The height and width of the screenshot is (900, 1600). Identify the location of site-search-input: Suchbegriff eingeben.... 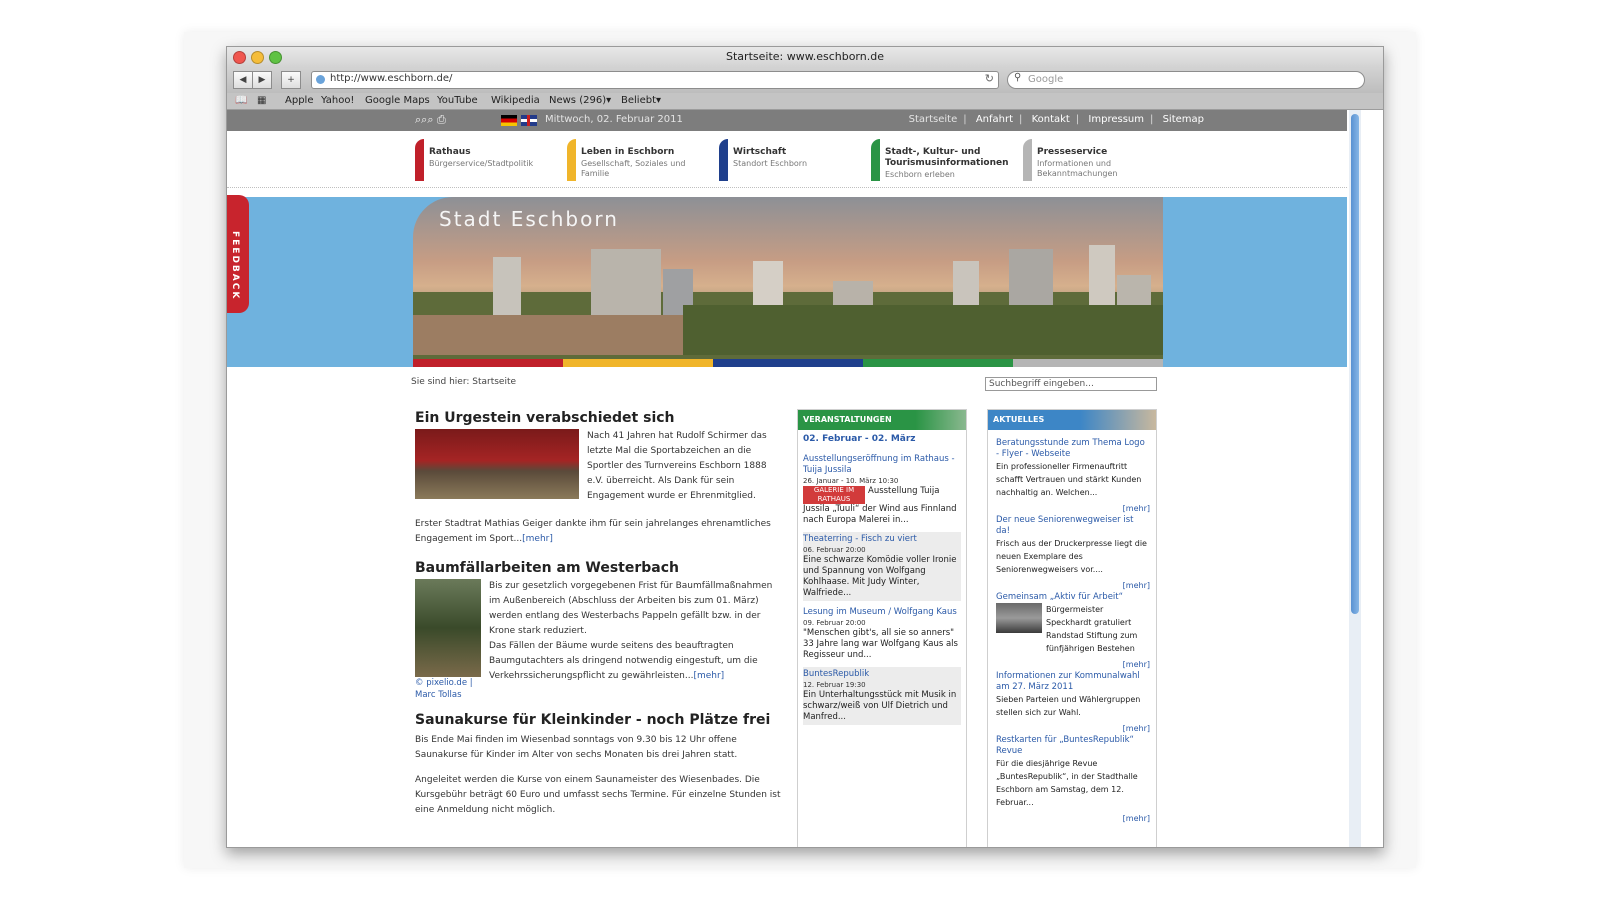
(1071, 384).